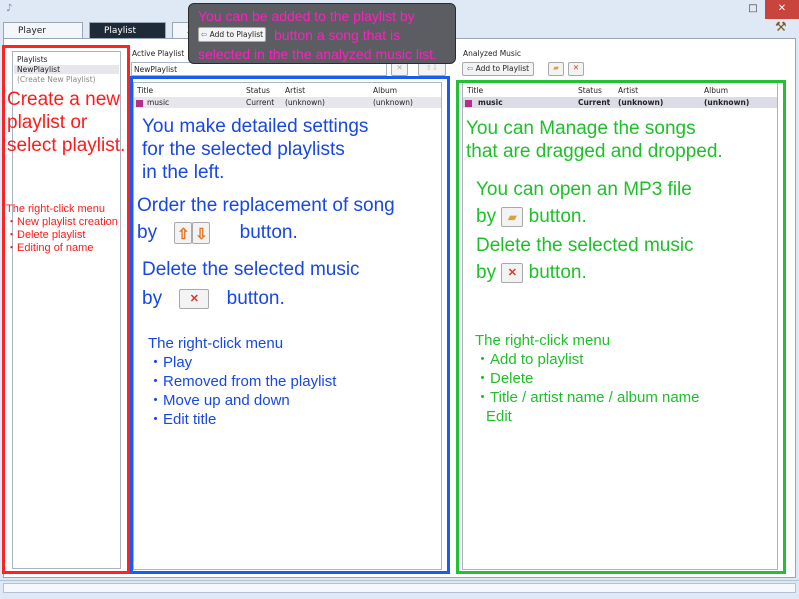 Image resolution: width=799 pixels, height=599 pixels. I want to click on add-to-playlist-button: ⇦ Add to Playlist, so click(498, 69).